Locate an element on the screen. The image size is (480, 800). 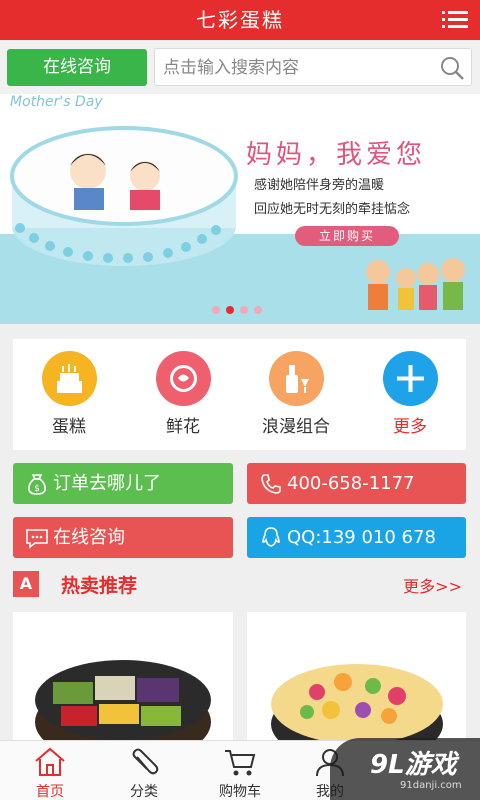
app-header: 七彩蛋糕 is located at coordinates (240, 20).